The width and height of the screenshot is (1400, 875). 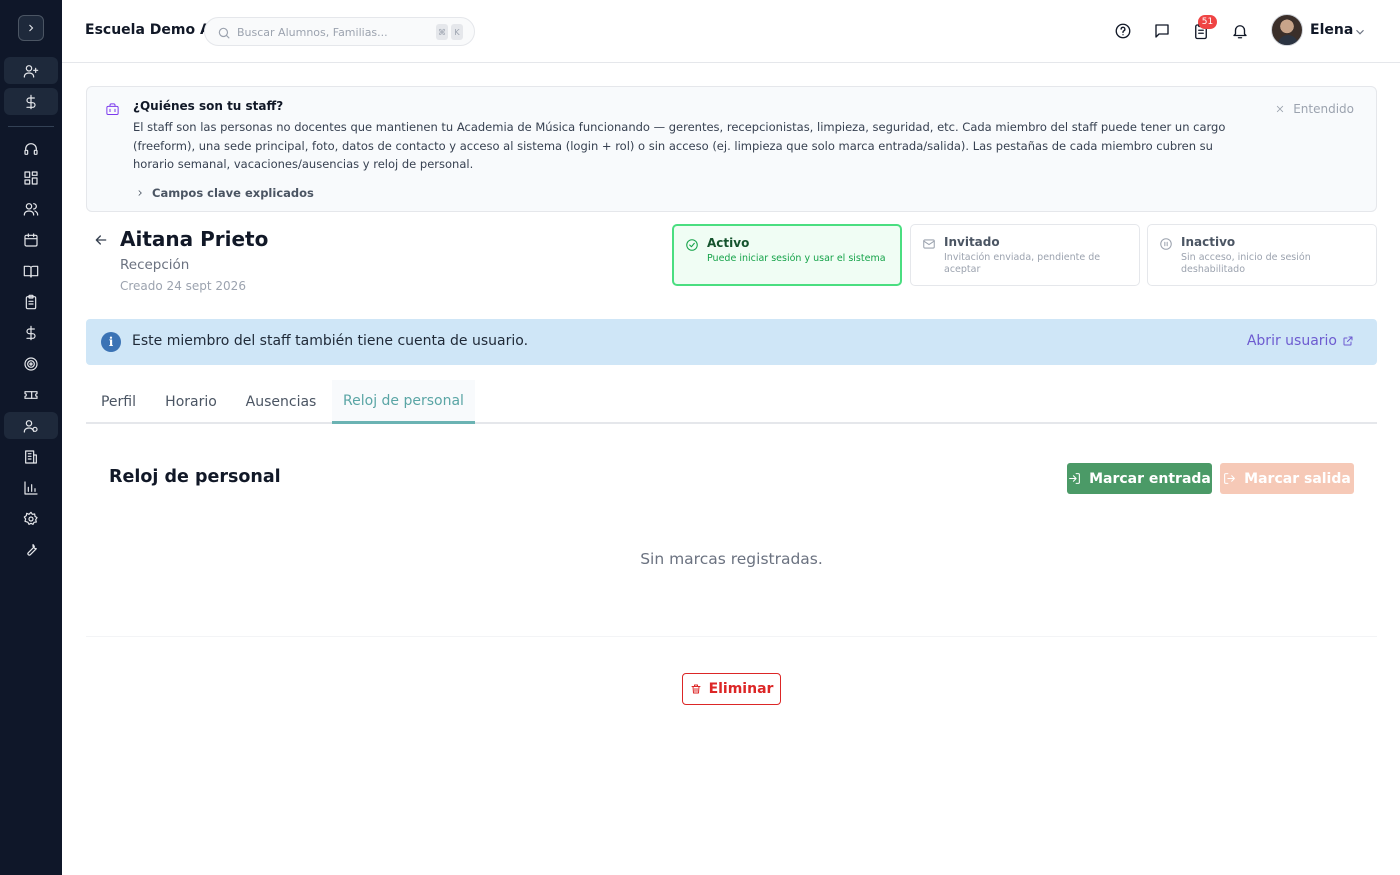 I want to click on clock-section-title: Reloj de personal, so click(x=195, y=477).